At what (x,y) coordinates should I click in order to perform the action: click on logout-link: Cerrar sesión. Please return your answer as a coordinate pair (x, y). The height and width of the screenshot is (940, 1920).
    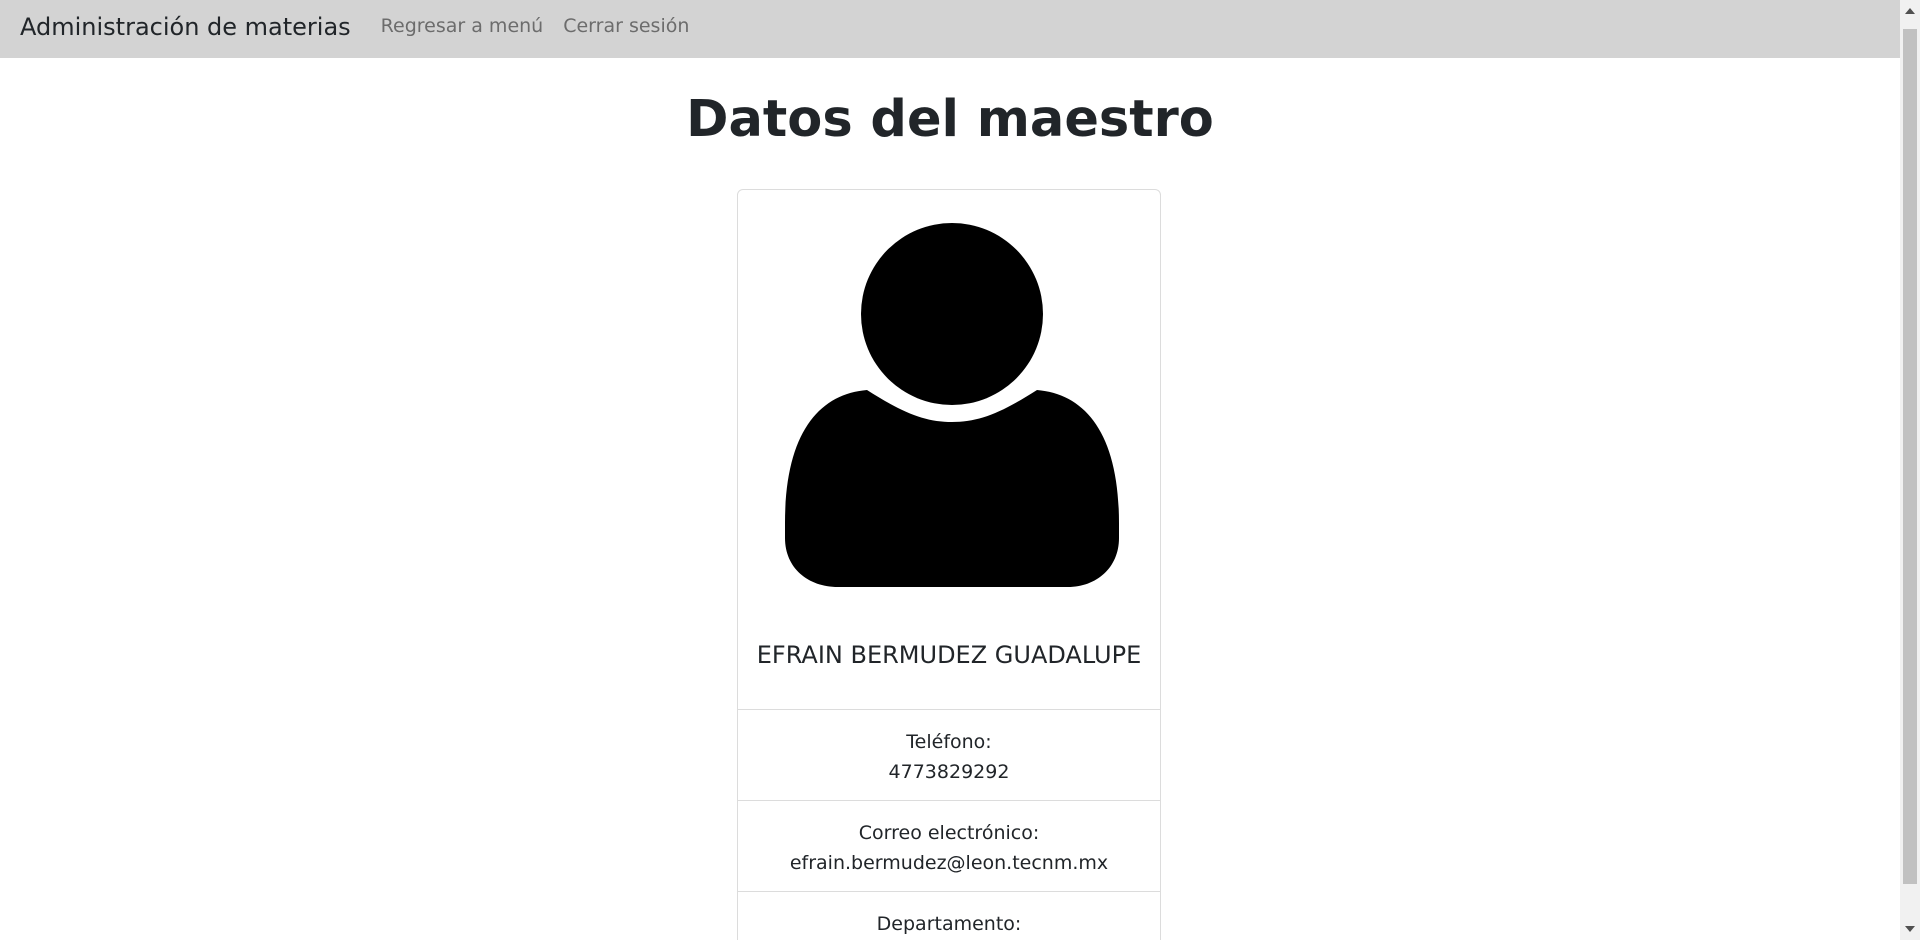
    Looking at the image, I should click on (626, 26).